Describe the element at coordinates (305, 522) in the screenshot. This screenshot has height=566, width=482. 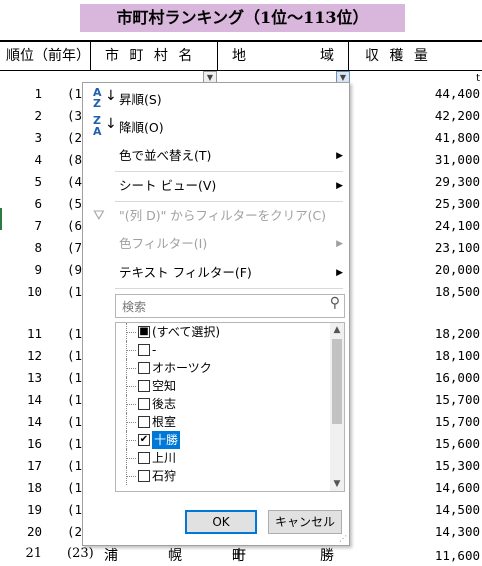
I see `cancel-button: キャンセル` at that location.